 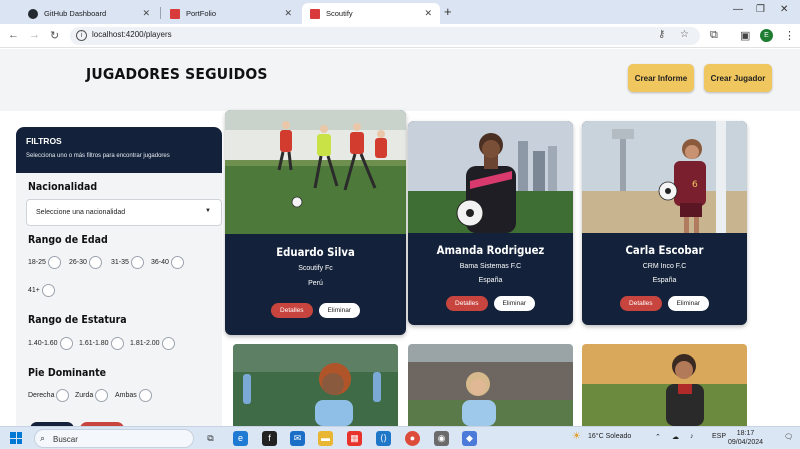 I want to click on taskbar-search-placeholder: Buscar, so click(x=65, y=439).